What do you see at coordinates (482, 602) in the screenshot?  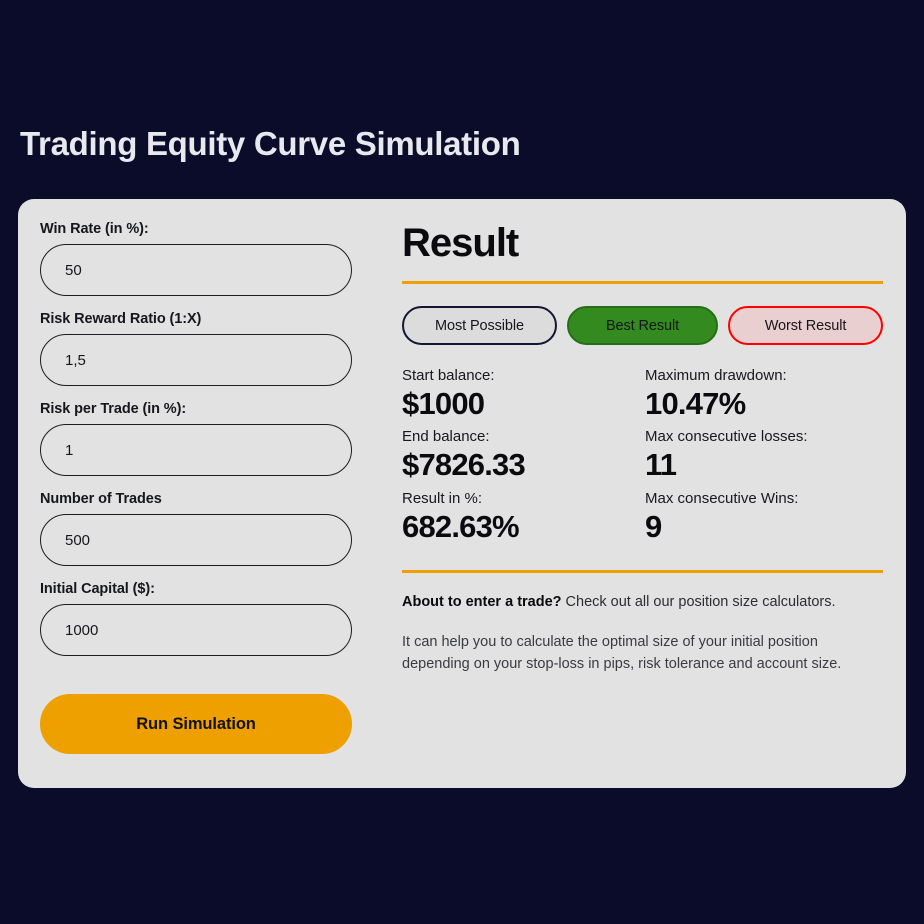 I see `info-lead-bold: About to enter a trade?` at bounding box center [482, 602].